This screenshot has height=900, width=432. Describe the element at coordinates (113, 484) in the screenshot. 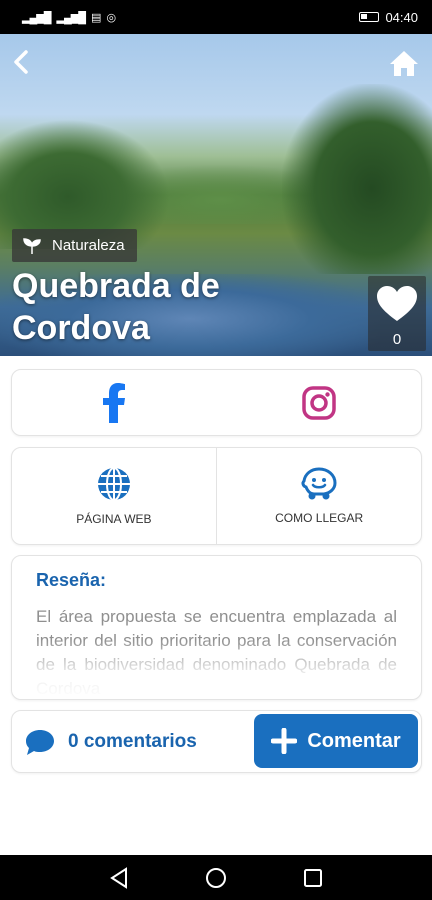

I see `globe-icon` at that location.